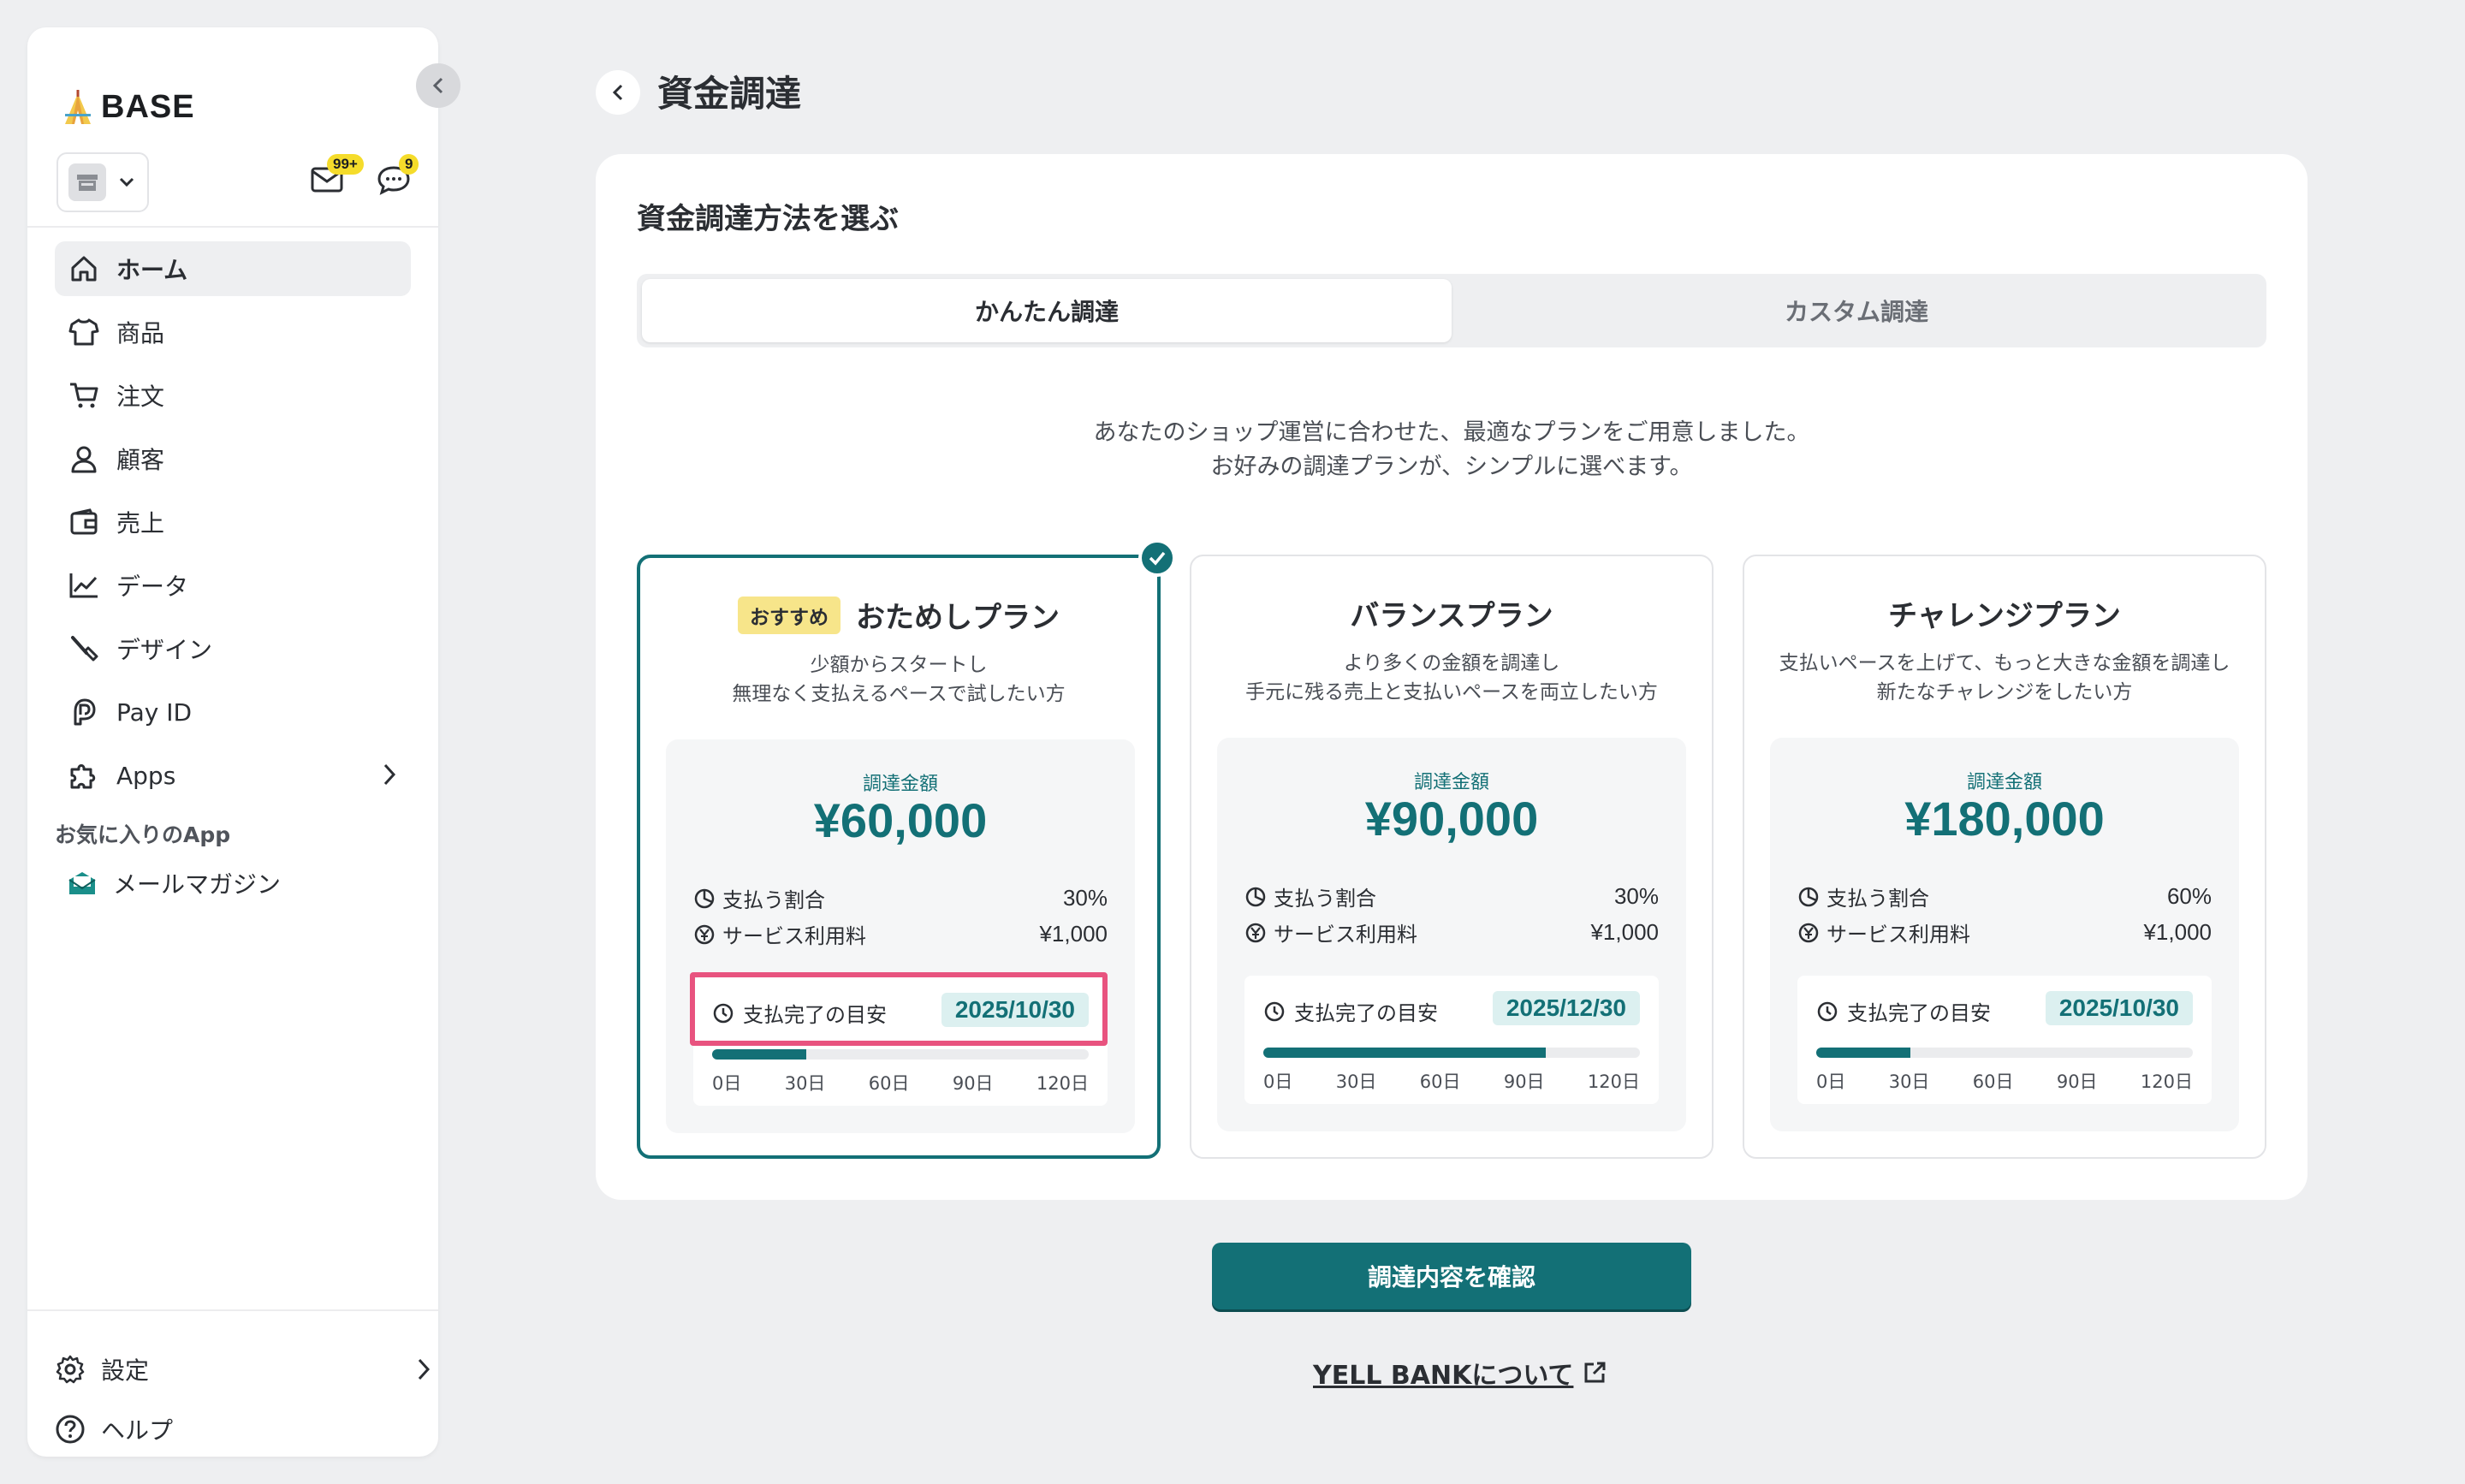 This screenshot has width=2465, height=1484. Describe the element at coordinates (899, 1009) in the screenshot. I see `highlight-box` at that location.